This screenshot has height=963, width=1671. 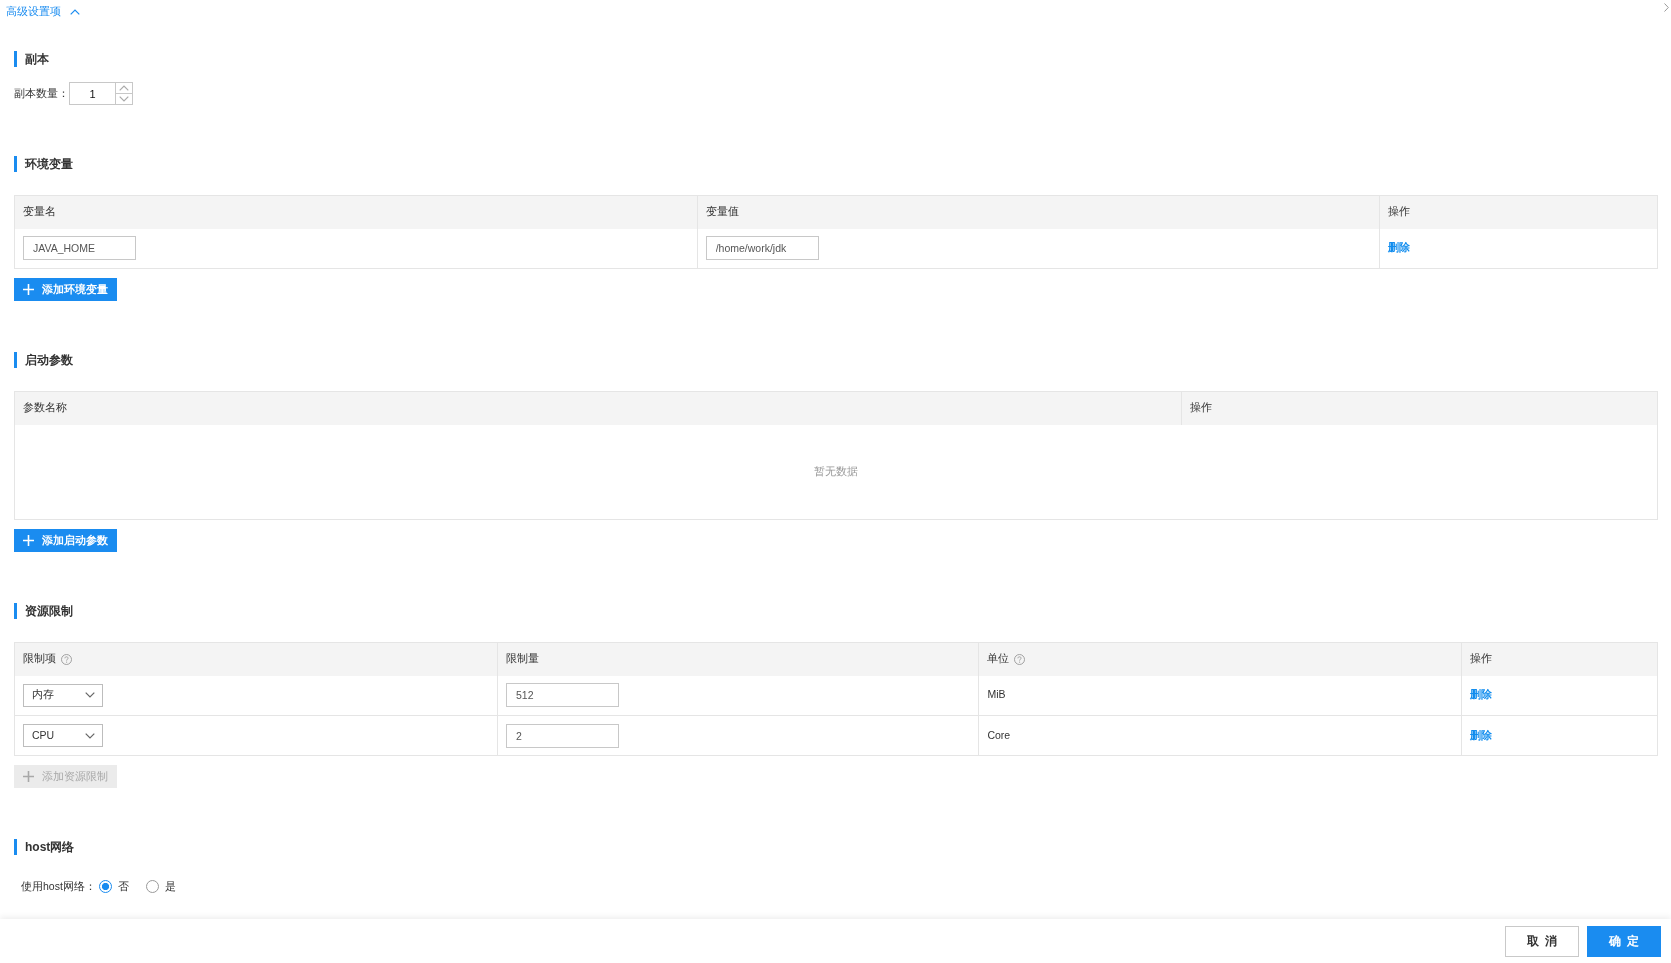 I want to click on column-header: 参数名称, so click(x=45, y=408).